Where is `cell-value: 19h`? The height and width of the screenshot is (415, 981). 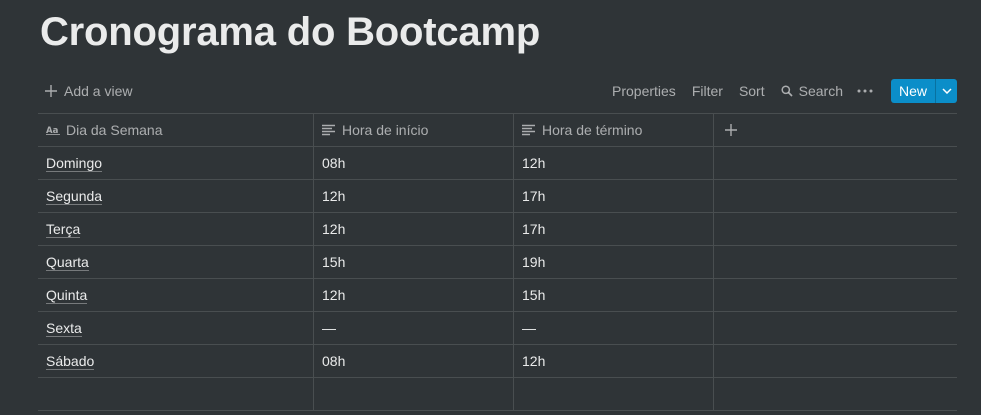
cell-value: 19h is located at coordinates (534, 262).